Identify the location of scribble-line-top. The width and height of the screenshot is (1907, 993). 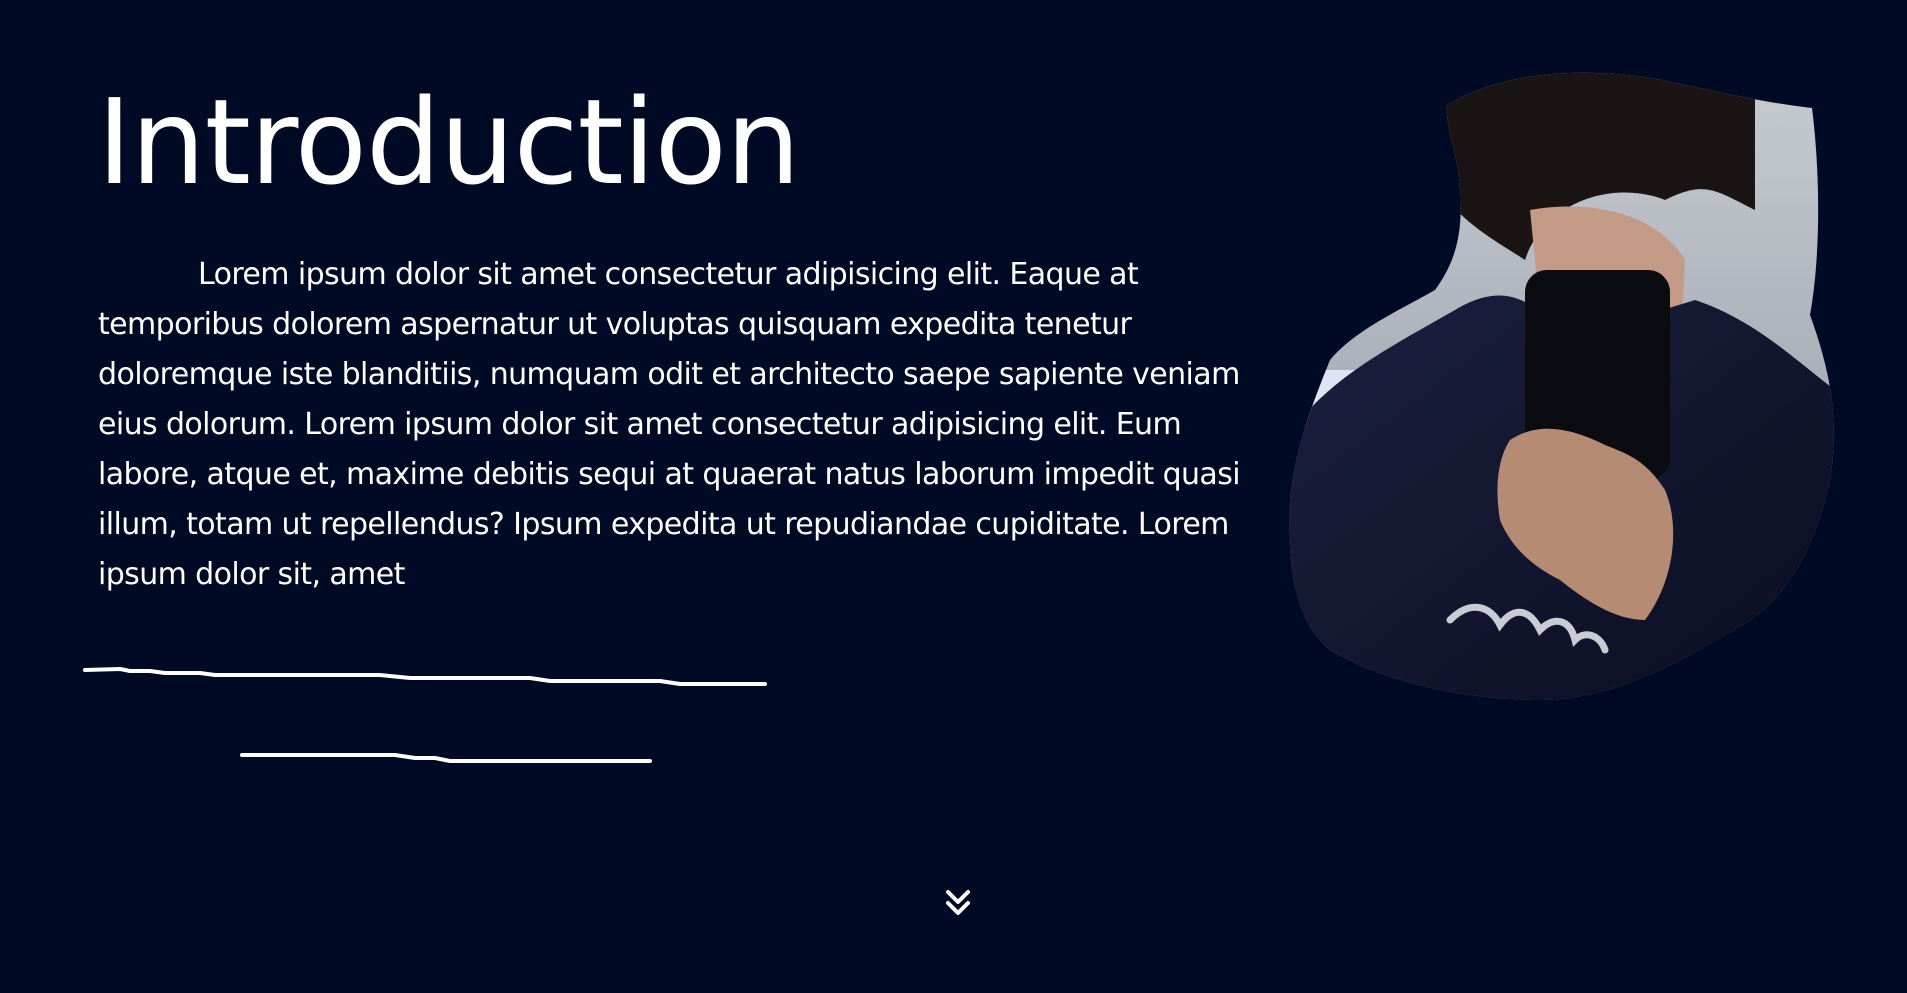
(425, 676).